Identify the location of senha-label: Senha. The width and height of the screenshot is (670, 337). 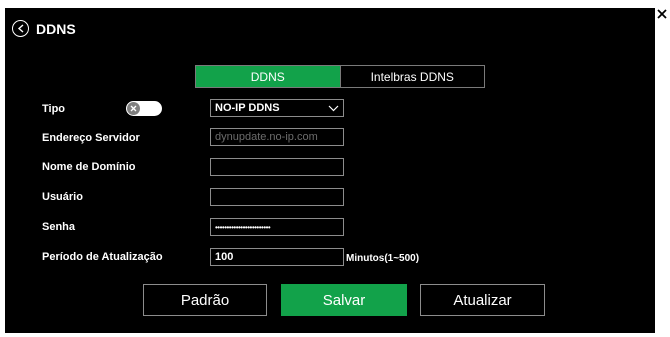
(59, 227).